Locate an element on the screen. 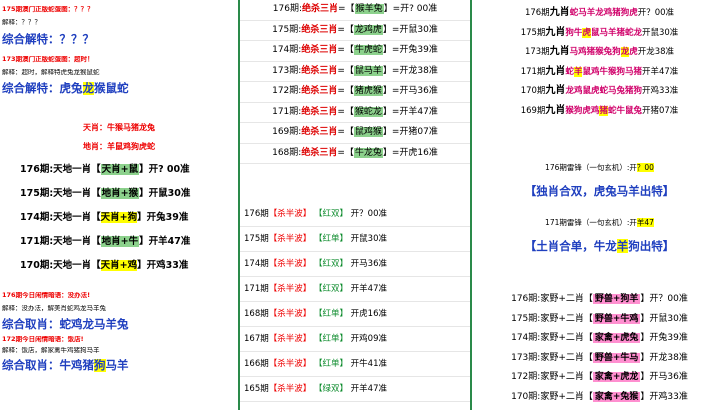 Image resolution: width=725 pixels, height=410 pixels. table-row: 174期:家野+二肖【 家禽+虎兔 】开兔39准 is located at coordinates (599, 338).